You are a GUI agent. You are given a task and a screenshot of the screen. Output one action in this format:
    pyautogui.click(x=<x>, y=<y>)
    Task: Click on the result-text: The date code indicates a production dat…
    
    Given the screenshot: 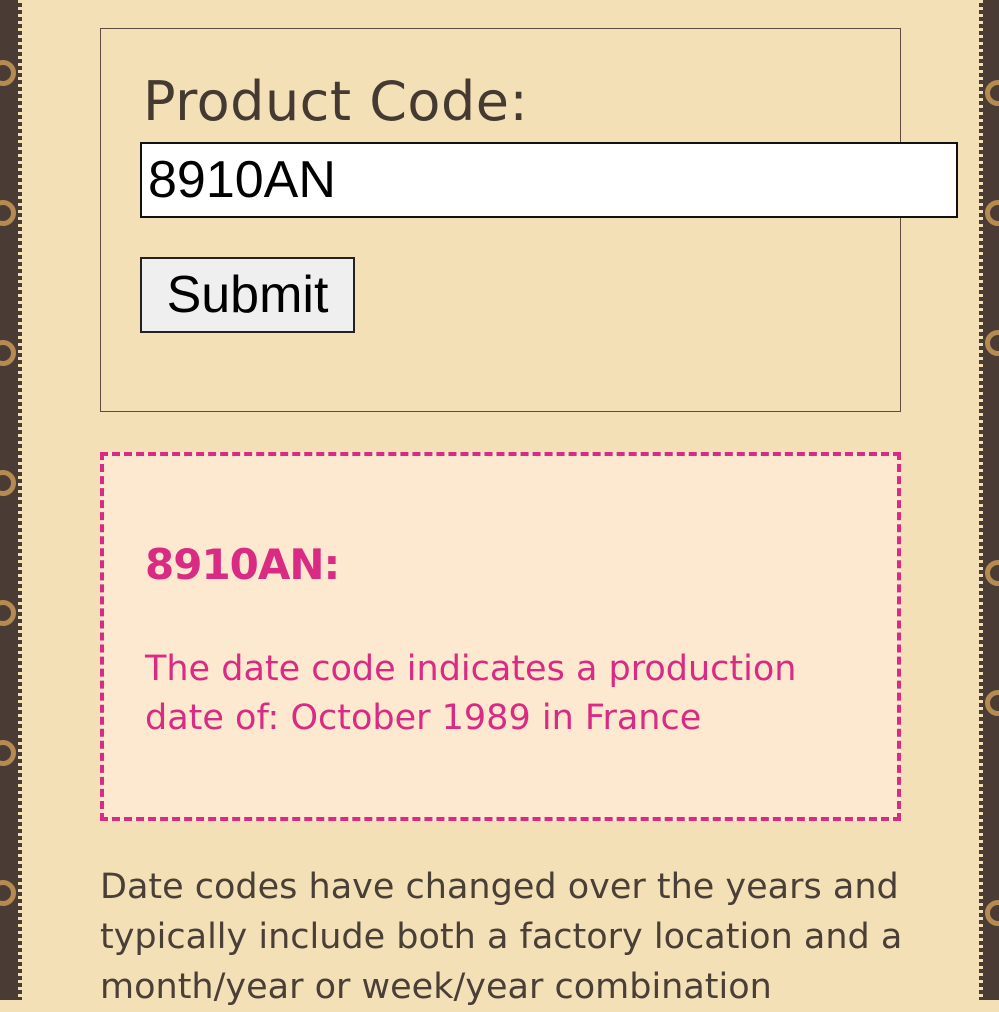 What is the action you would take?
    pyautogui.click(x=471, y=693)
    